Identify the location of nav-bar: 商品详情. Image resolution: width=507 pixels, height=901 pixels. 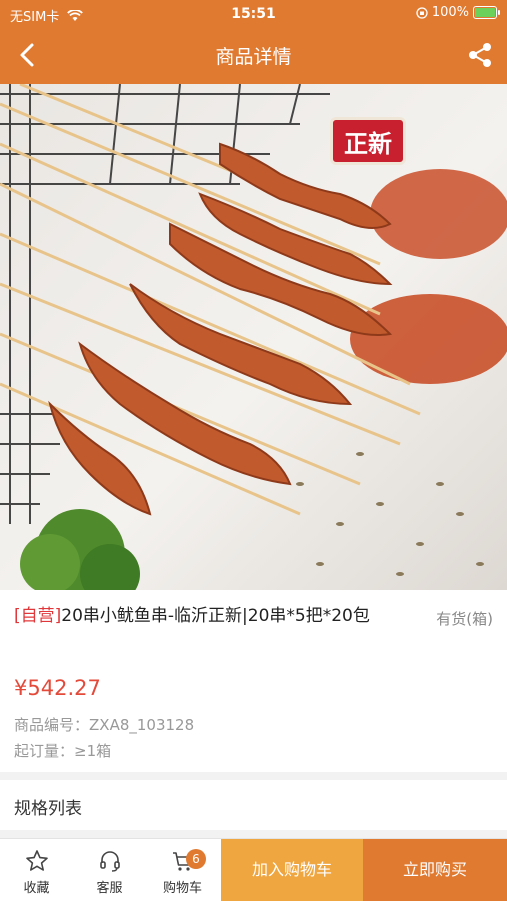
(253, 56).